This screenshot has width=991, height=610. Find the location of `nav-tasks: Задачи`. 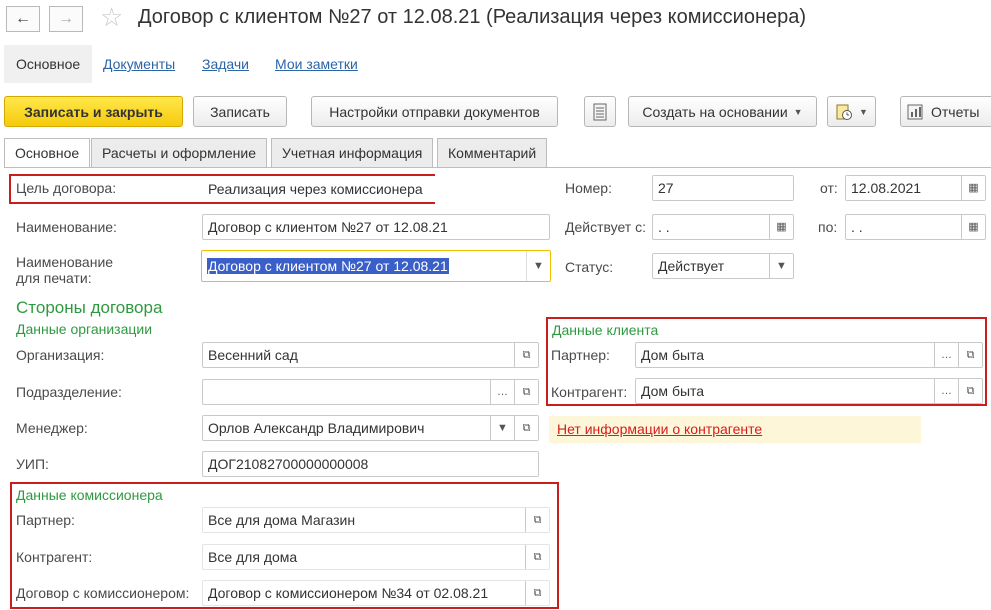

nav-tasks: Задачи is located at coordinates (225, 64).